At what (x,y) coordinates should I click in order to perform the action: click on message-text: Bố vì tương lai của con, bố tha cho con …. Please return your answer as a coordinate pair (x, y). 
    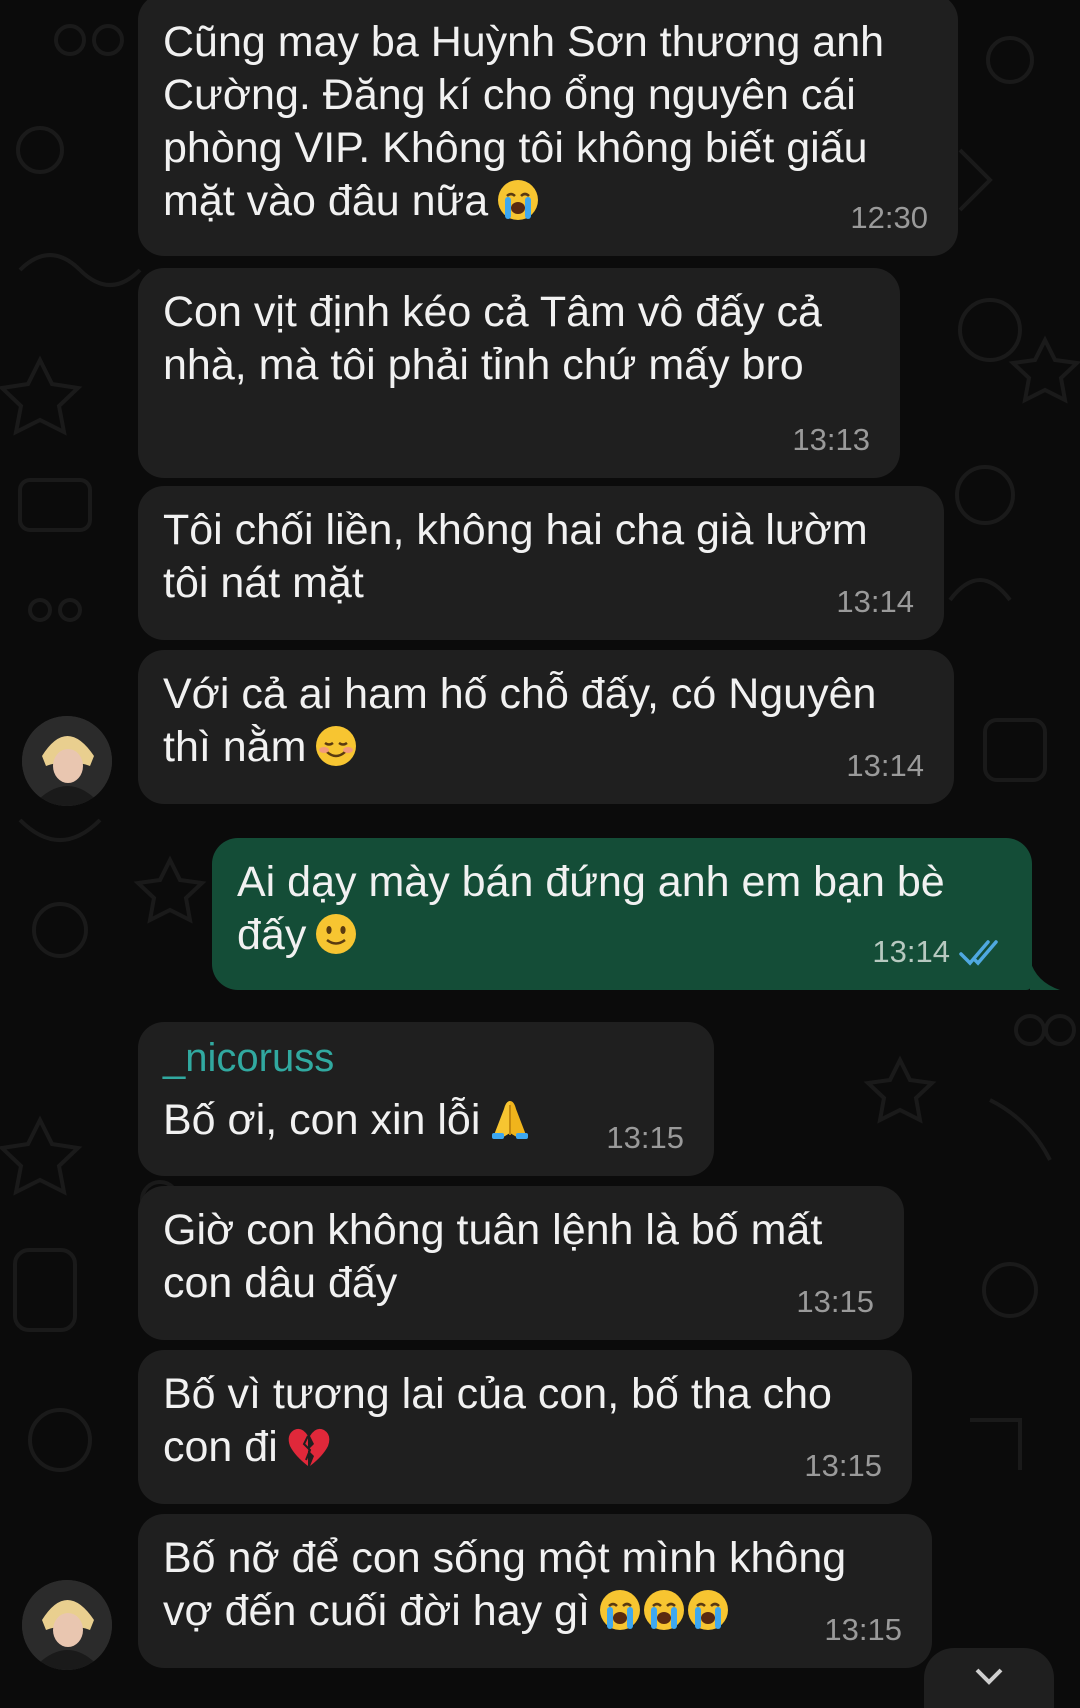
    Looking at the image, I should click on (497, 1420).